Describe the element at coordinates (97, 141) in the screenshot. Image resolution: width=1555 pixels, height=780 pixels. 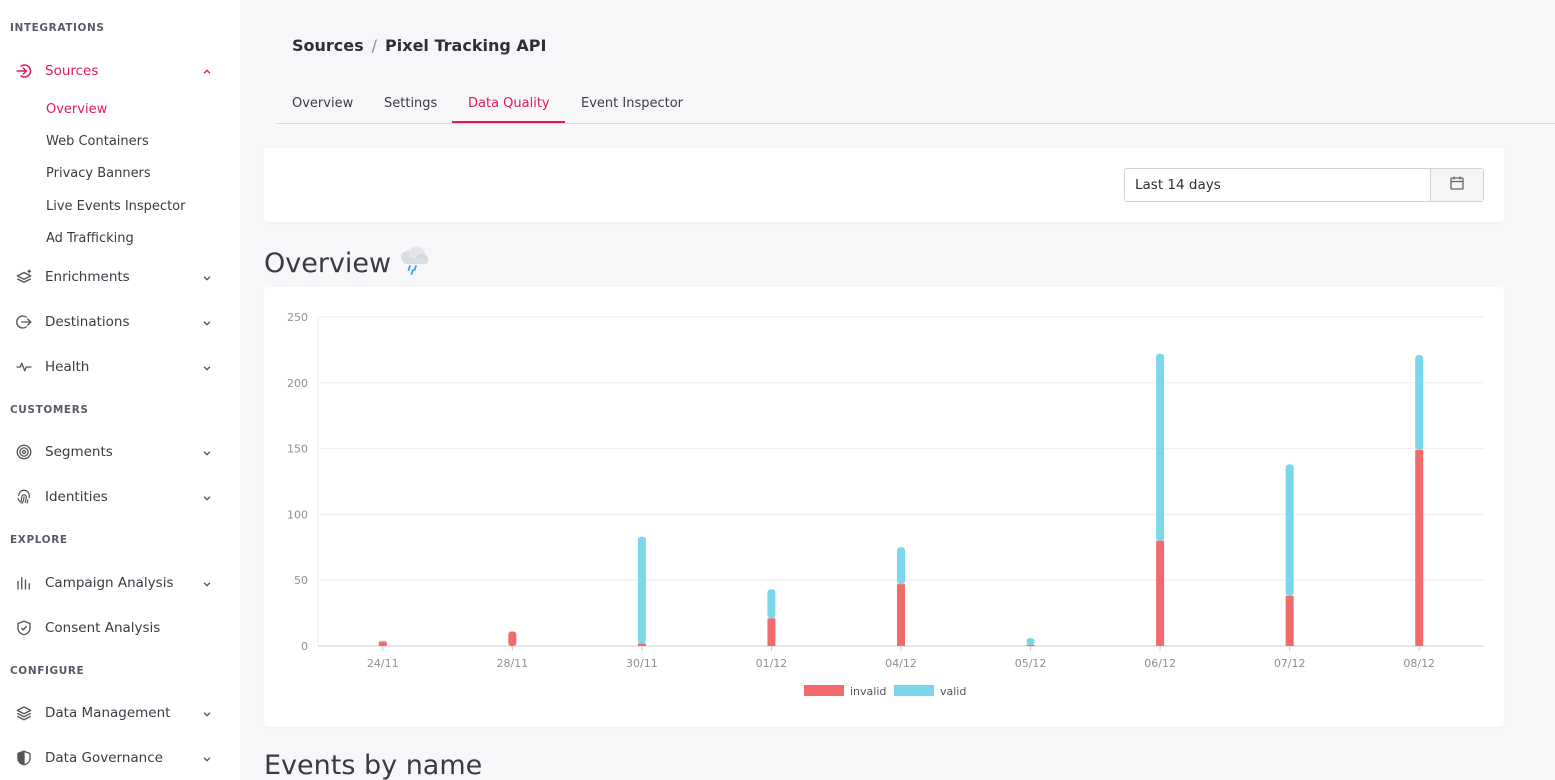
I see `sidebar-subitem-web-containers: Web Containers` at that location.